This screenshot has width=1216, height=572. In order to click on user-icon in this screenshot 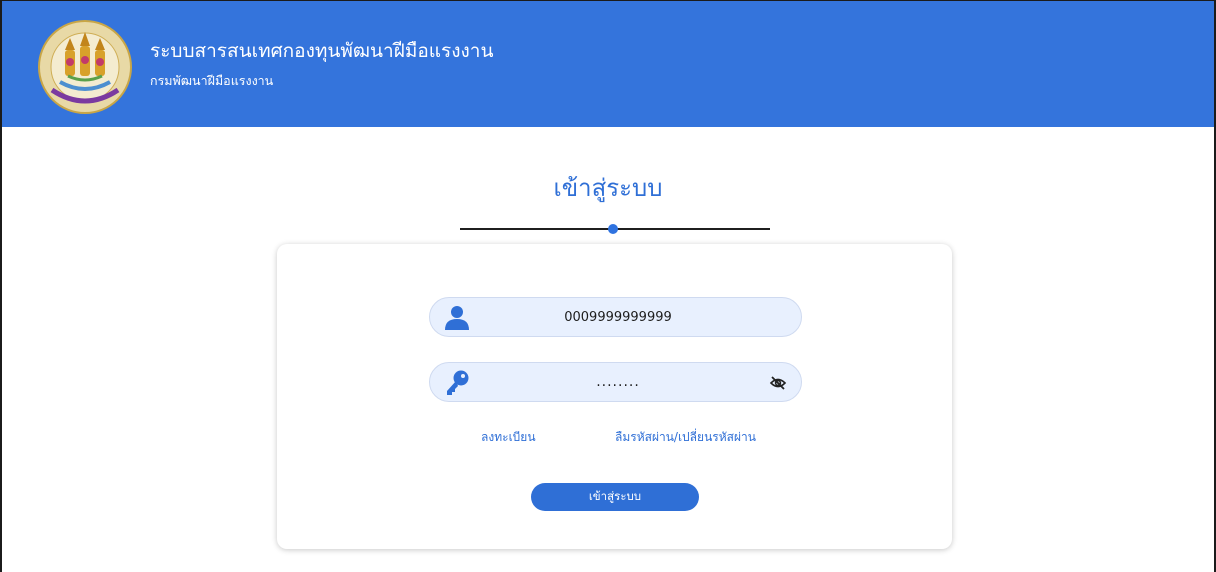, I will do `click(457, 318)`.